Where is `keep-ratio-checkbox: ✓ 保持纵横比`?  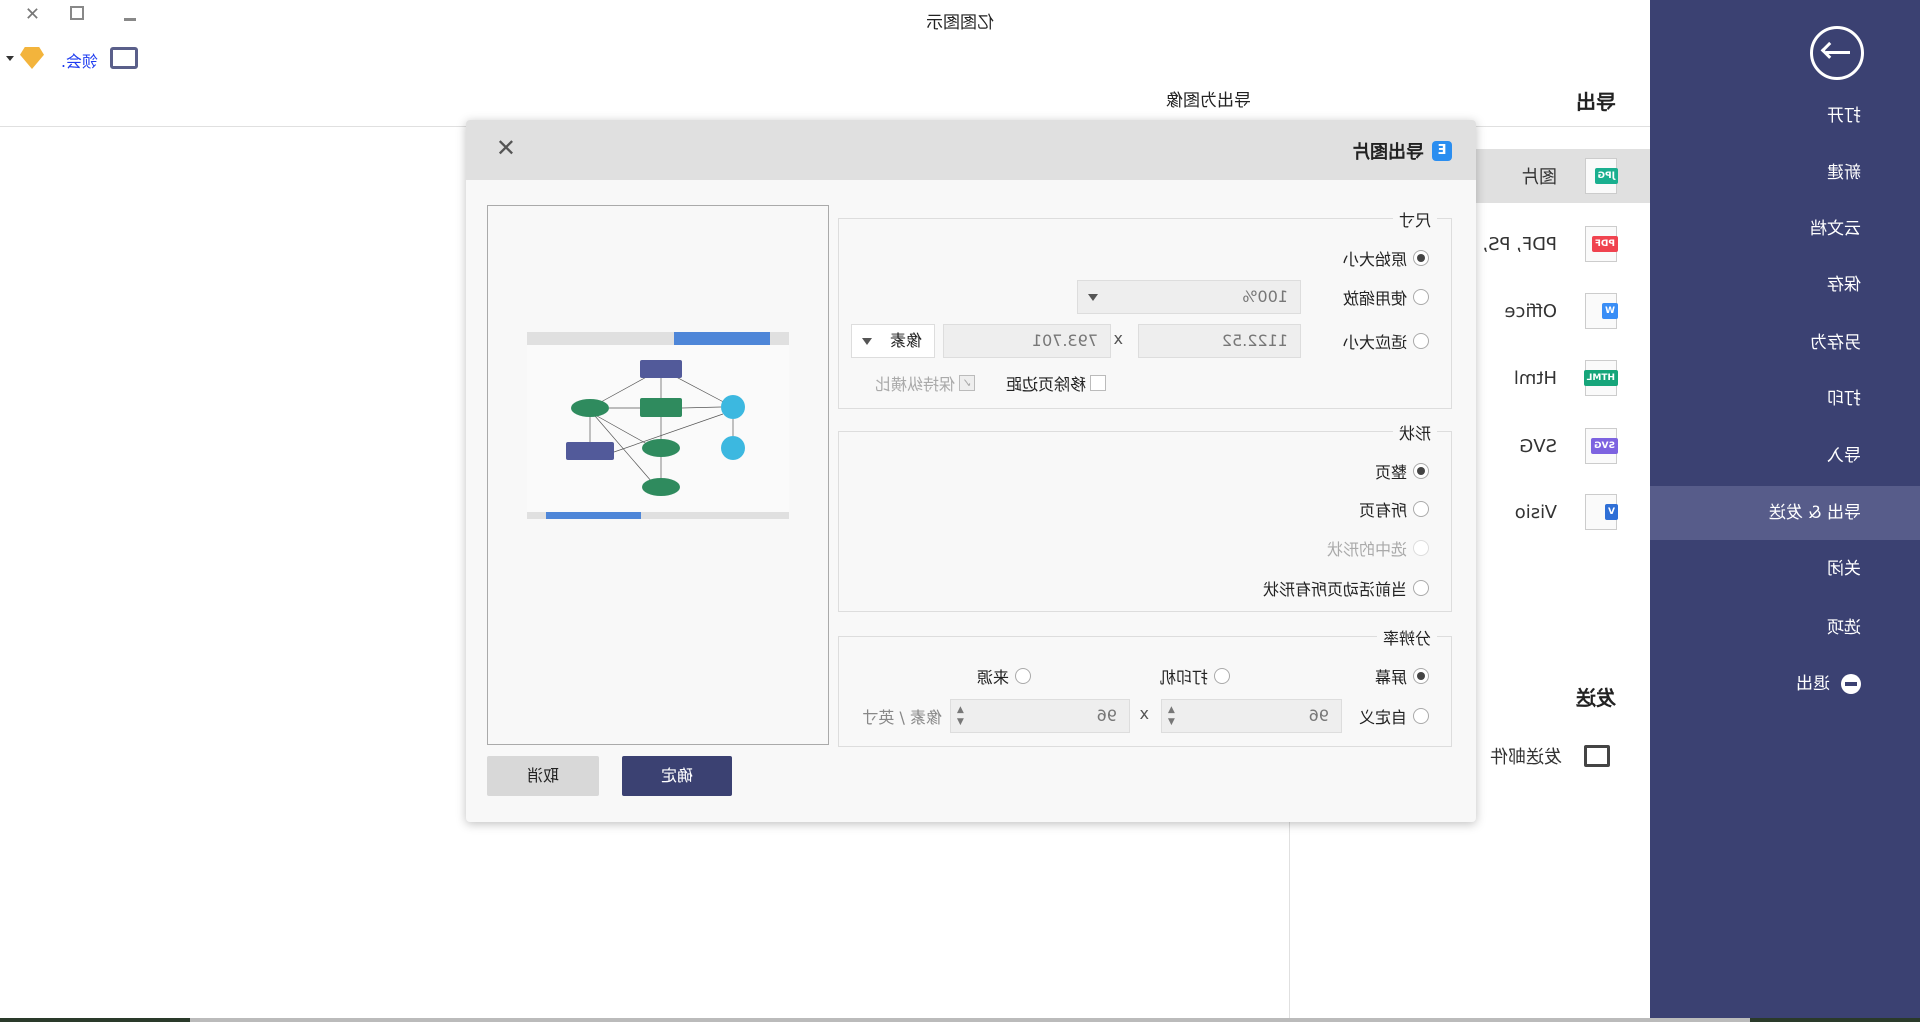 keep-ratio-checkbox: ✓ 保持纵横比 is located at coordinates (925, 383).